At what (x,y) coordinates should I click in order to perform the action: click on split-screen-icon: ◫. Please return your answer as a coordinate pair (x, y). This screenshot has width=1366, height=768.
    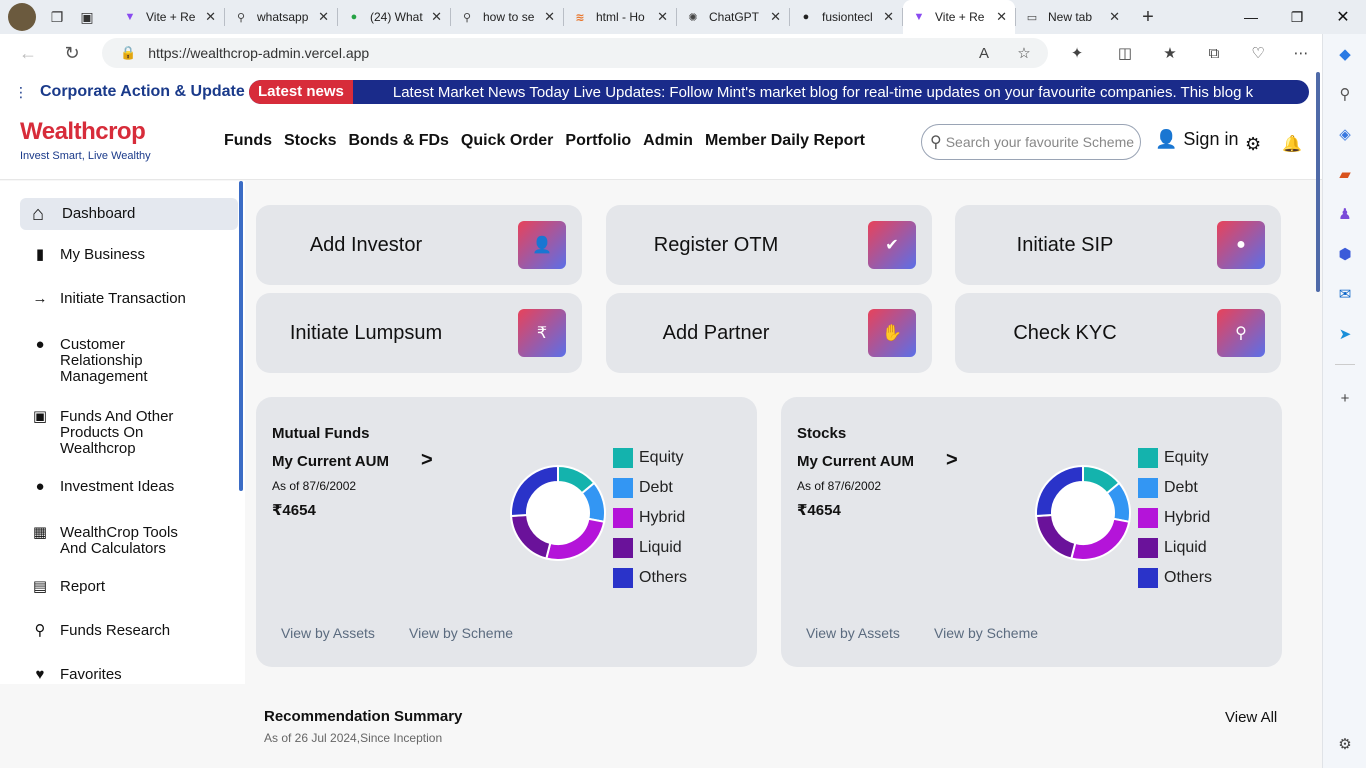
    Looking at the image, I should click on (1125, 53).